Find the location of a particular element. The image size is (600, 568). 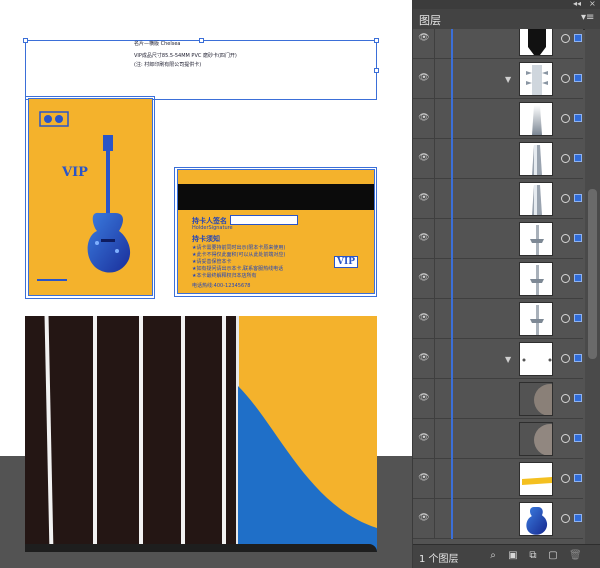

logo-icon is located at coordinates (54, 119).